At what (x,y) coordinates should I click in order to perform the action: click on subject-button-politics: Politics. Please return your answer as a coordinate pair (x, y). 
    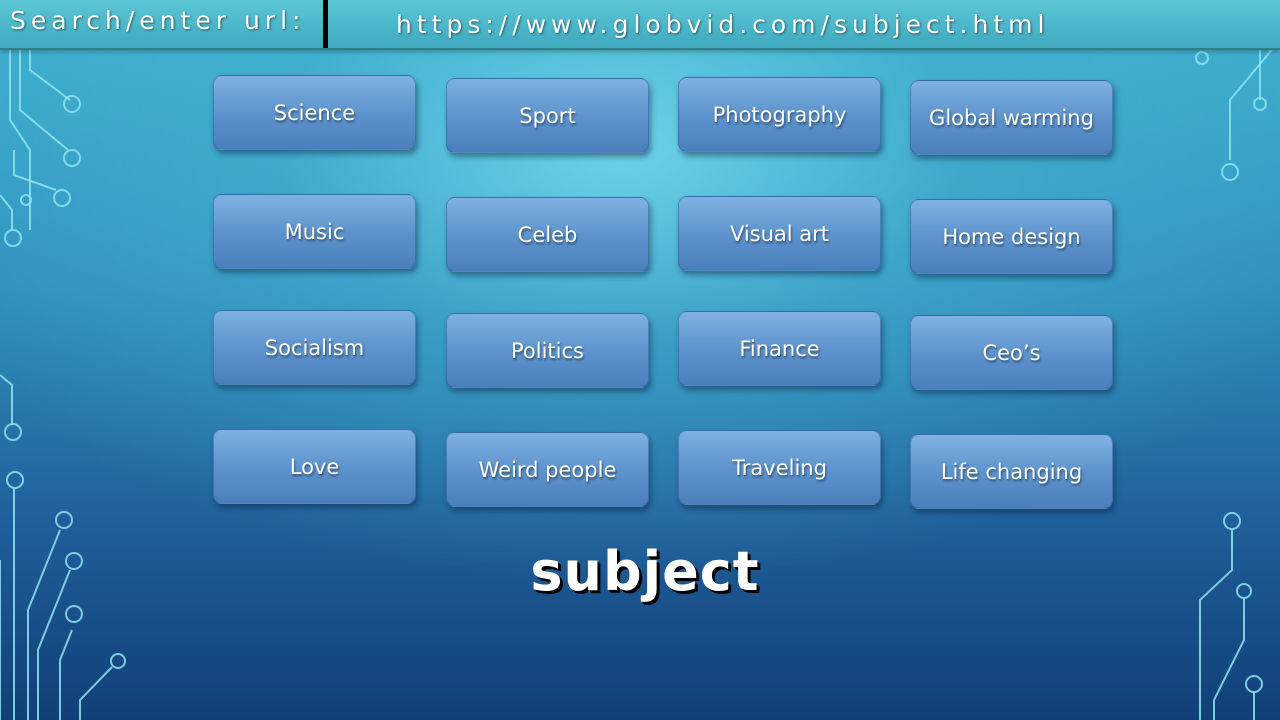
    Looking at the image, I should click on (547, 350).